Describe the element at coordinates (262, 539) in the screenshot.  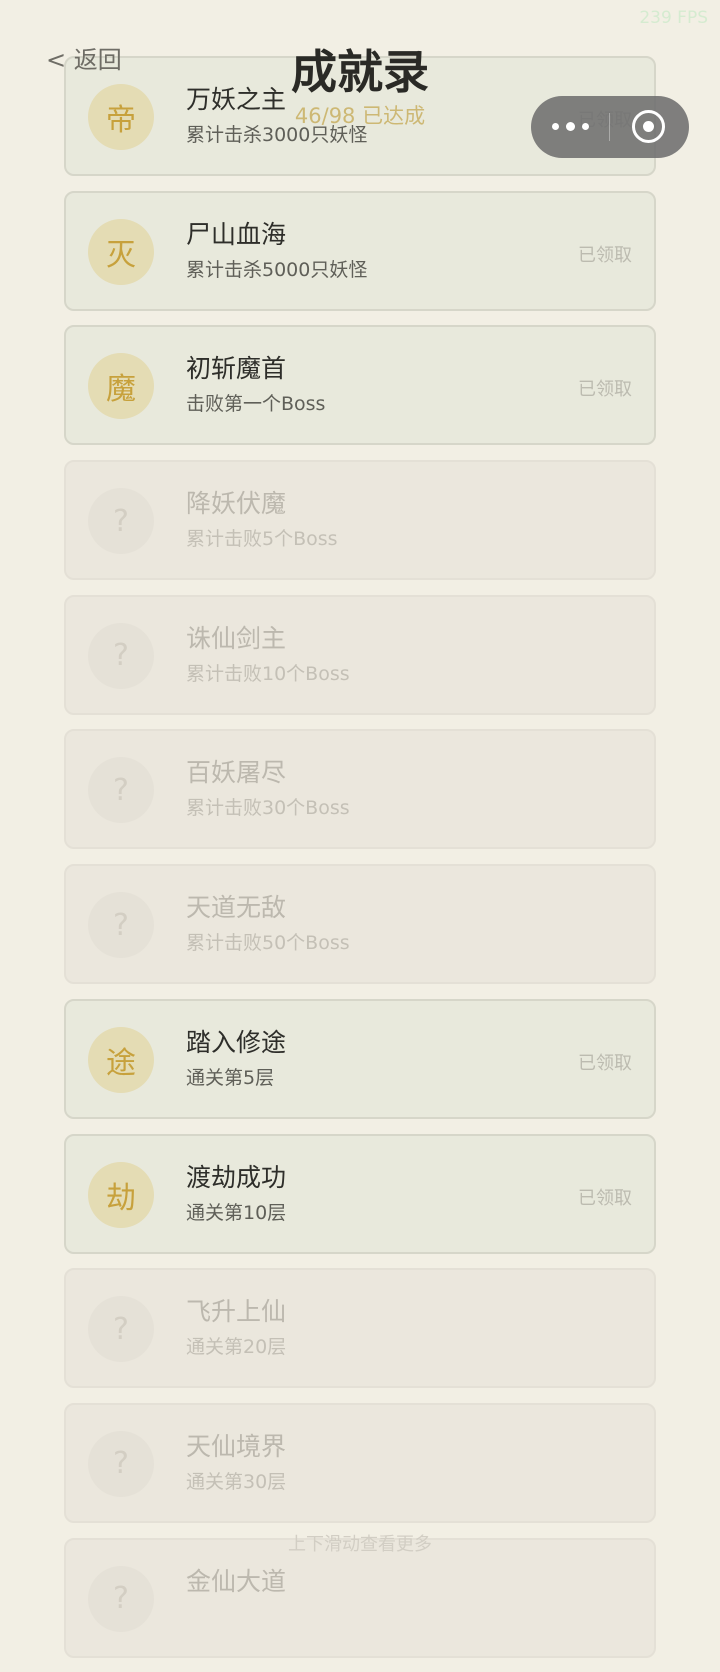
I see `achievement-description: 累计击败5个Boss` at that location.